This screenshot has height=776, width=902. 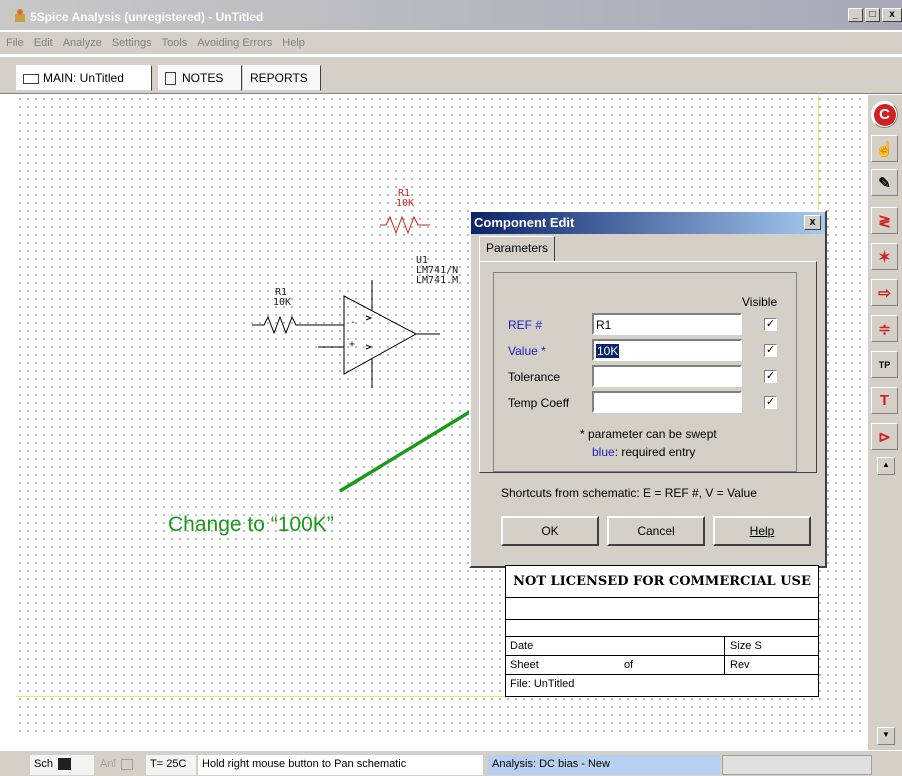 I want to click on value-selected-text: 10K, so click(x=608, y=351).